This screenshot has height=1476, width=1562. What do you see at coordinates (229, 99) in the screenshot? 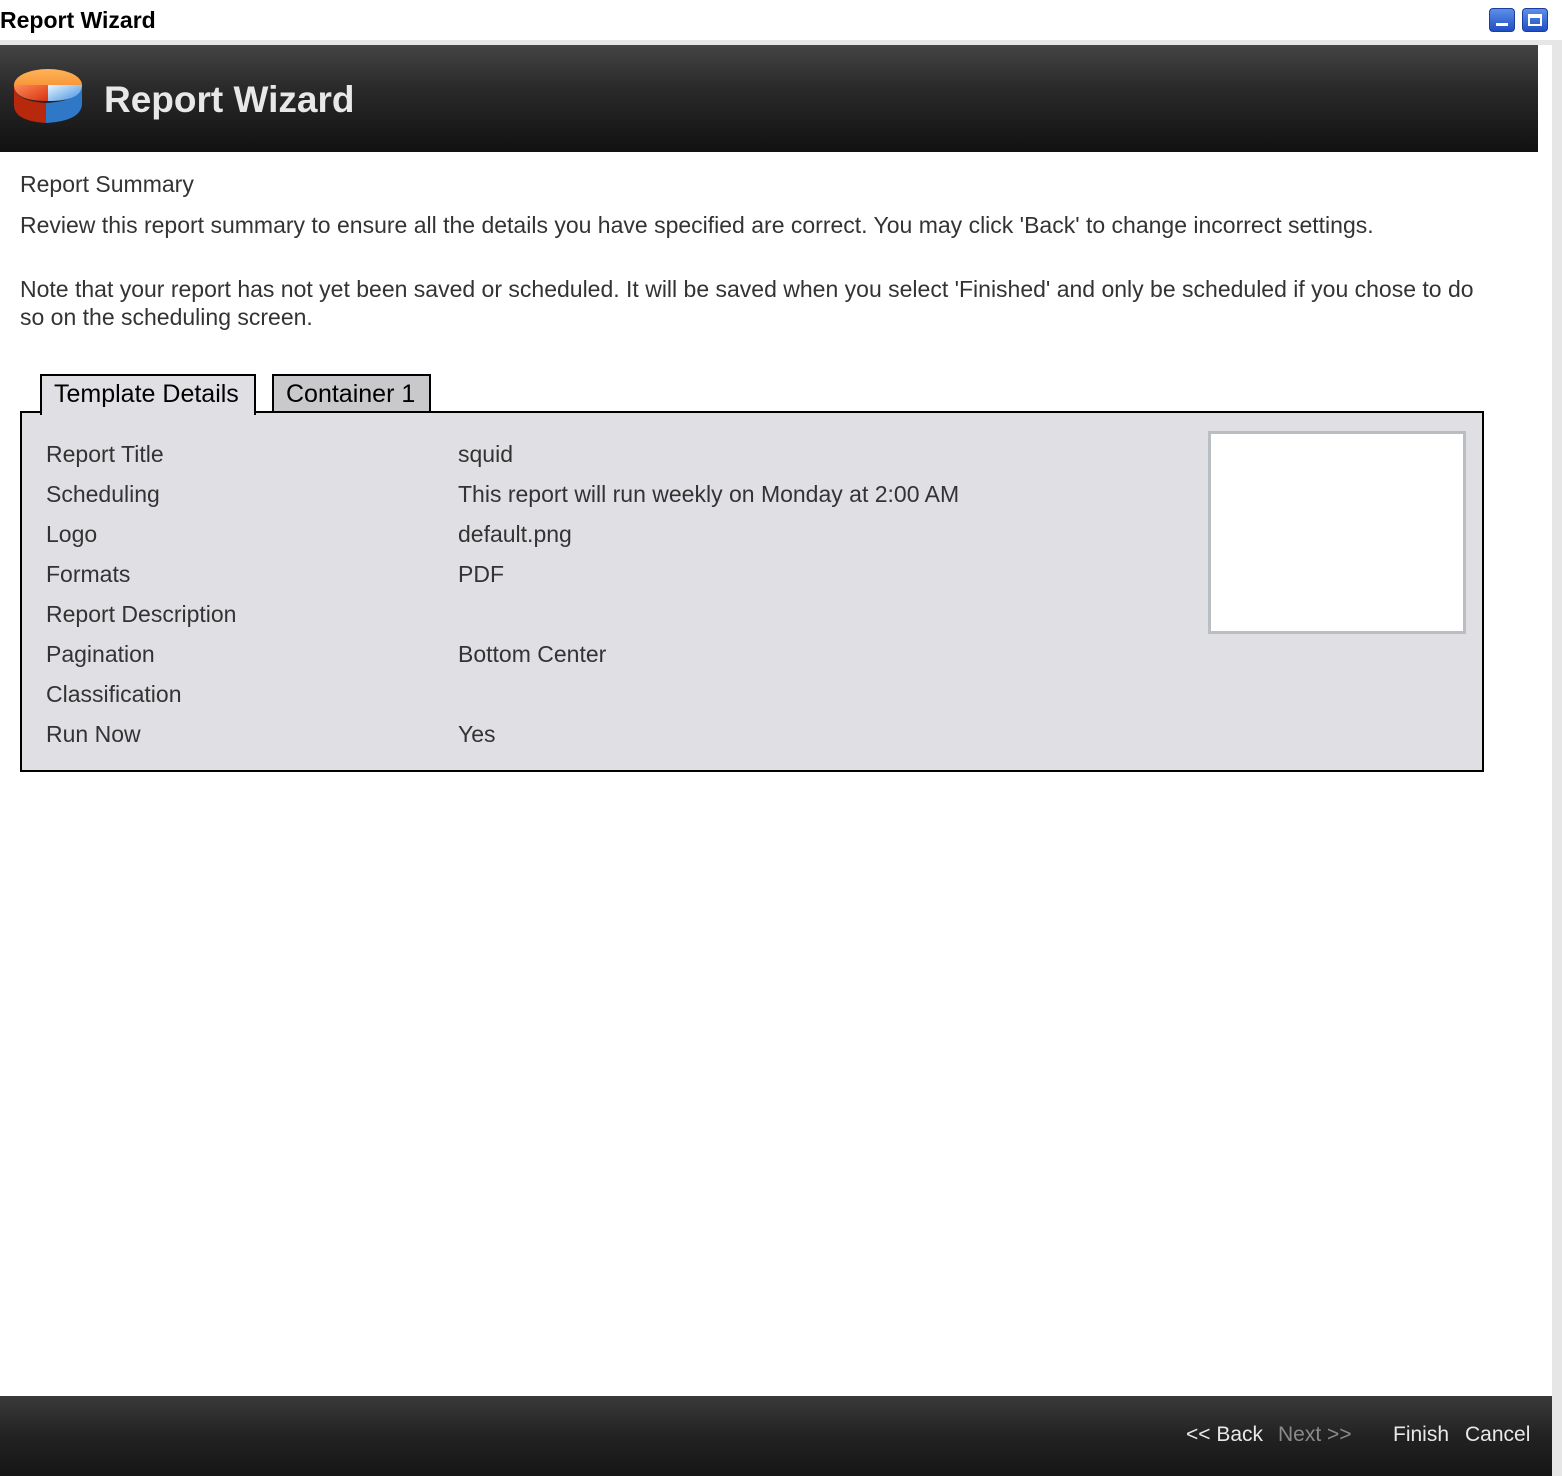
I see `wizard-title: Report Wizard` at bounding box center [229, 99].